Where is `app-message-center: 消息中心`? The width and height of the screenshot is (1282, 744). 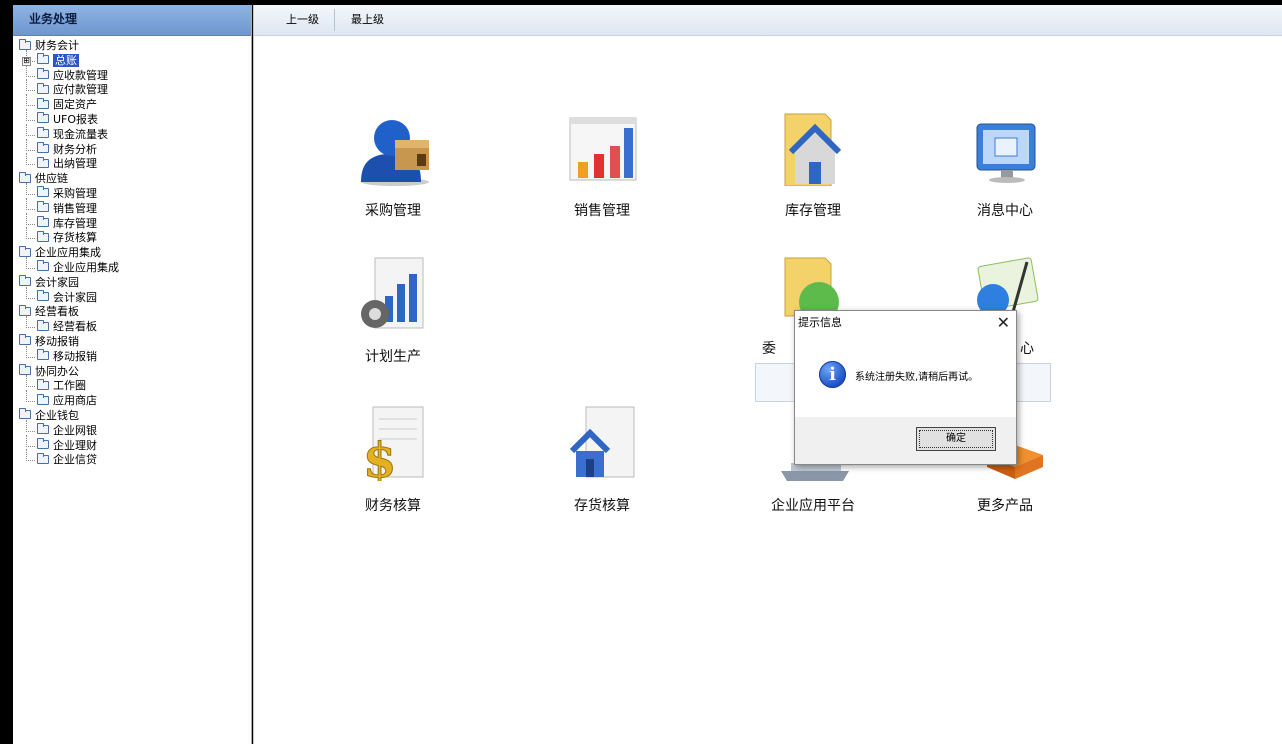
app-message-center: 消息中心 is located at coordinates (1005, 165).